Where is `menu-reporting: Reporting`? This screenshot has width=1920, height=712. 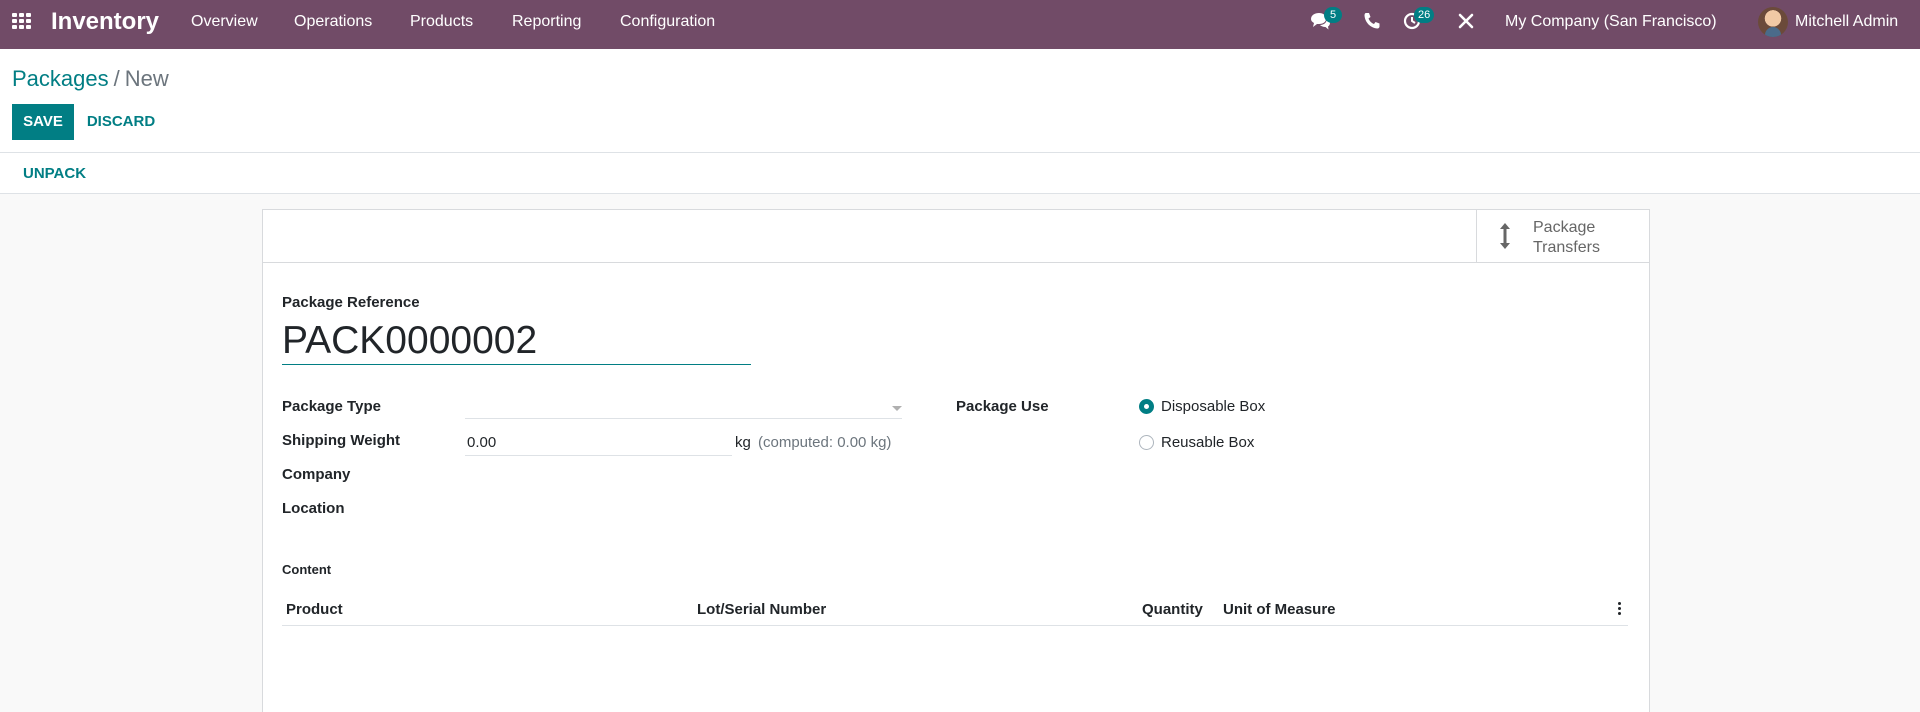 menu-reporting: Reporting is located at coordinates (546, 21).